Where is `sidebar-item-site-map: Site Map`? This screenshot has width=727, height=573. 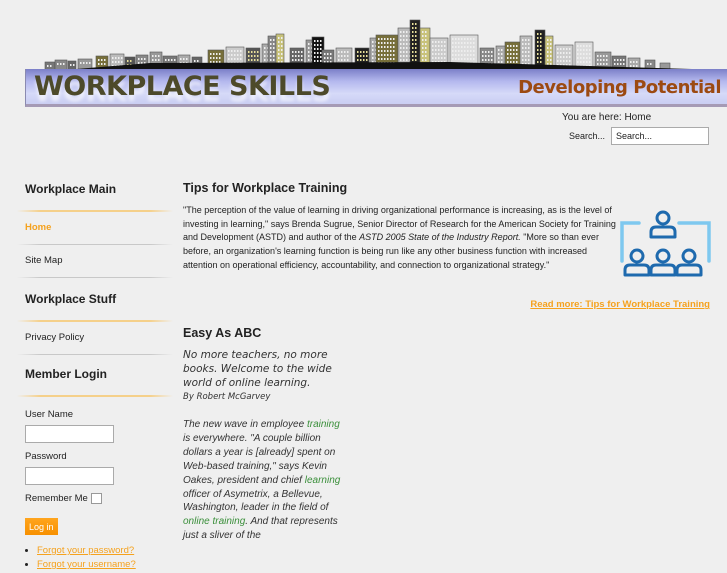 sidebar-item-site-map: Site Map is located at coordinates (95, 260).